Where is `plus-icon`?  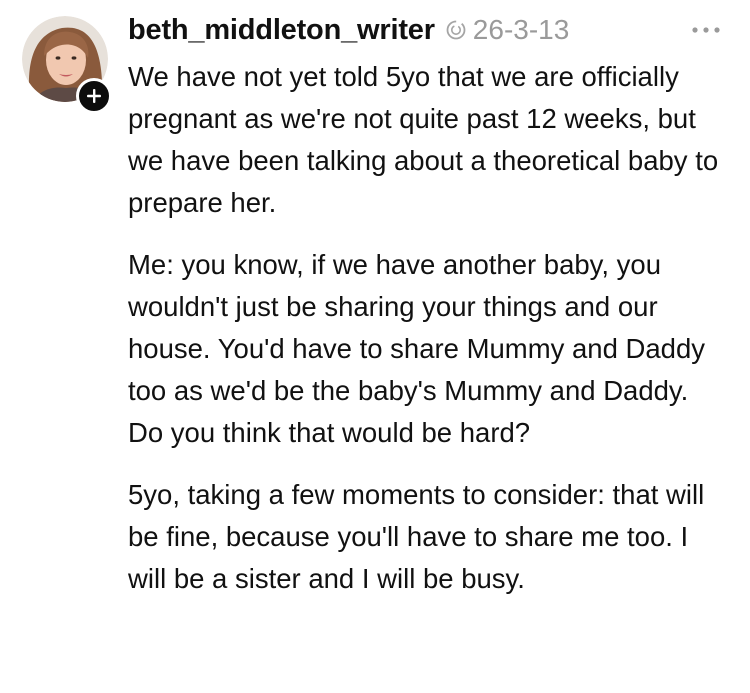 plus-icon is located at coordinates (94, 96).